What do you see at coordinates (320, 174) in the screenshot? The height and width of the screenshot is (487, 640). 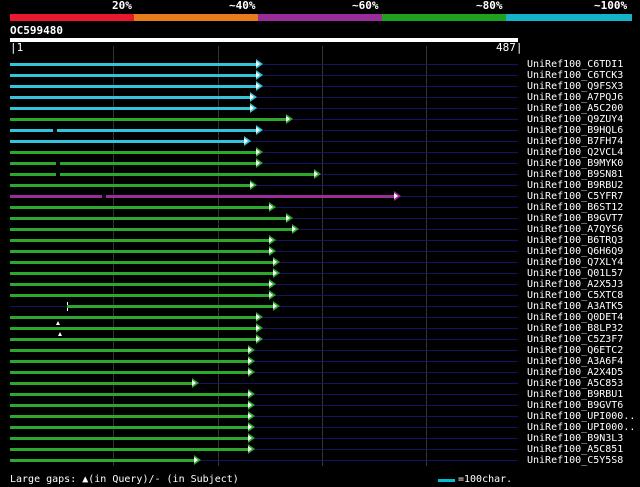 I see `table-row: UniRef100_B9SN81` at bounding box center [320, 174].